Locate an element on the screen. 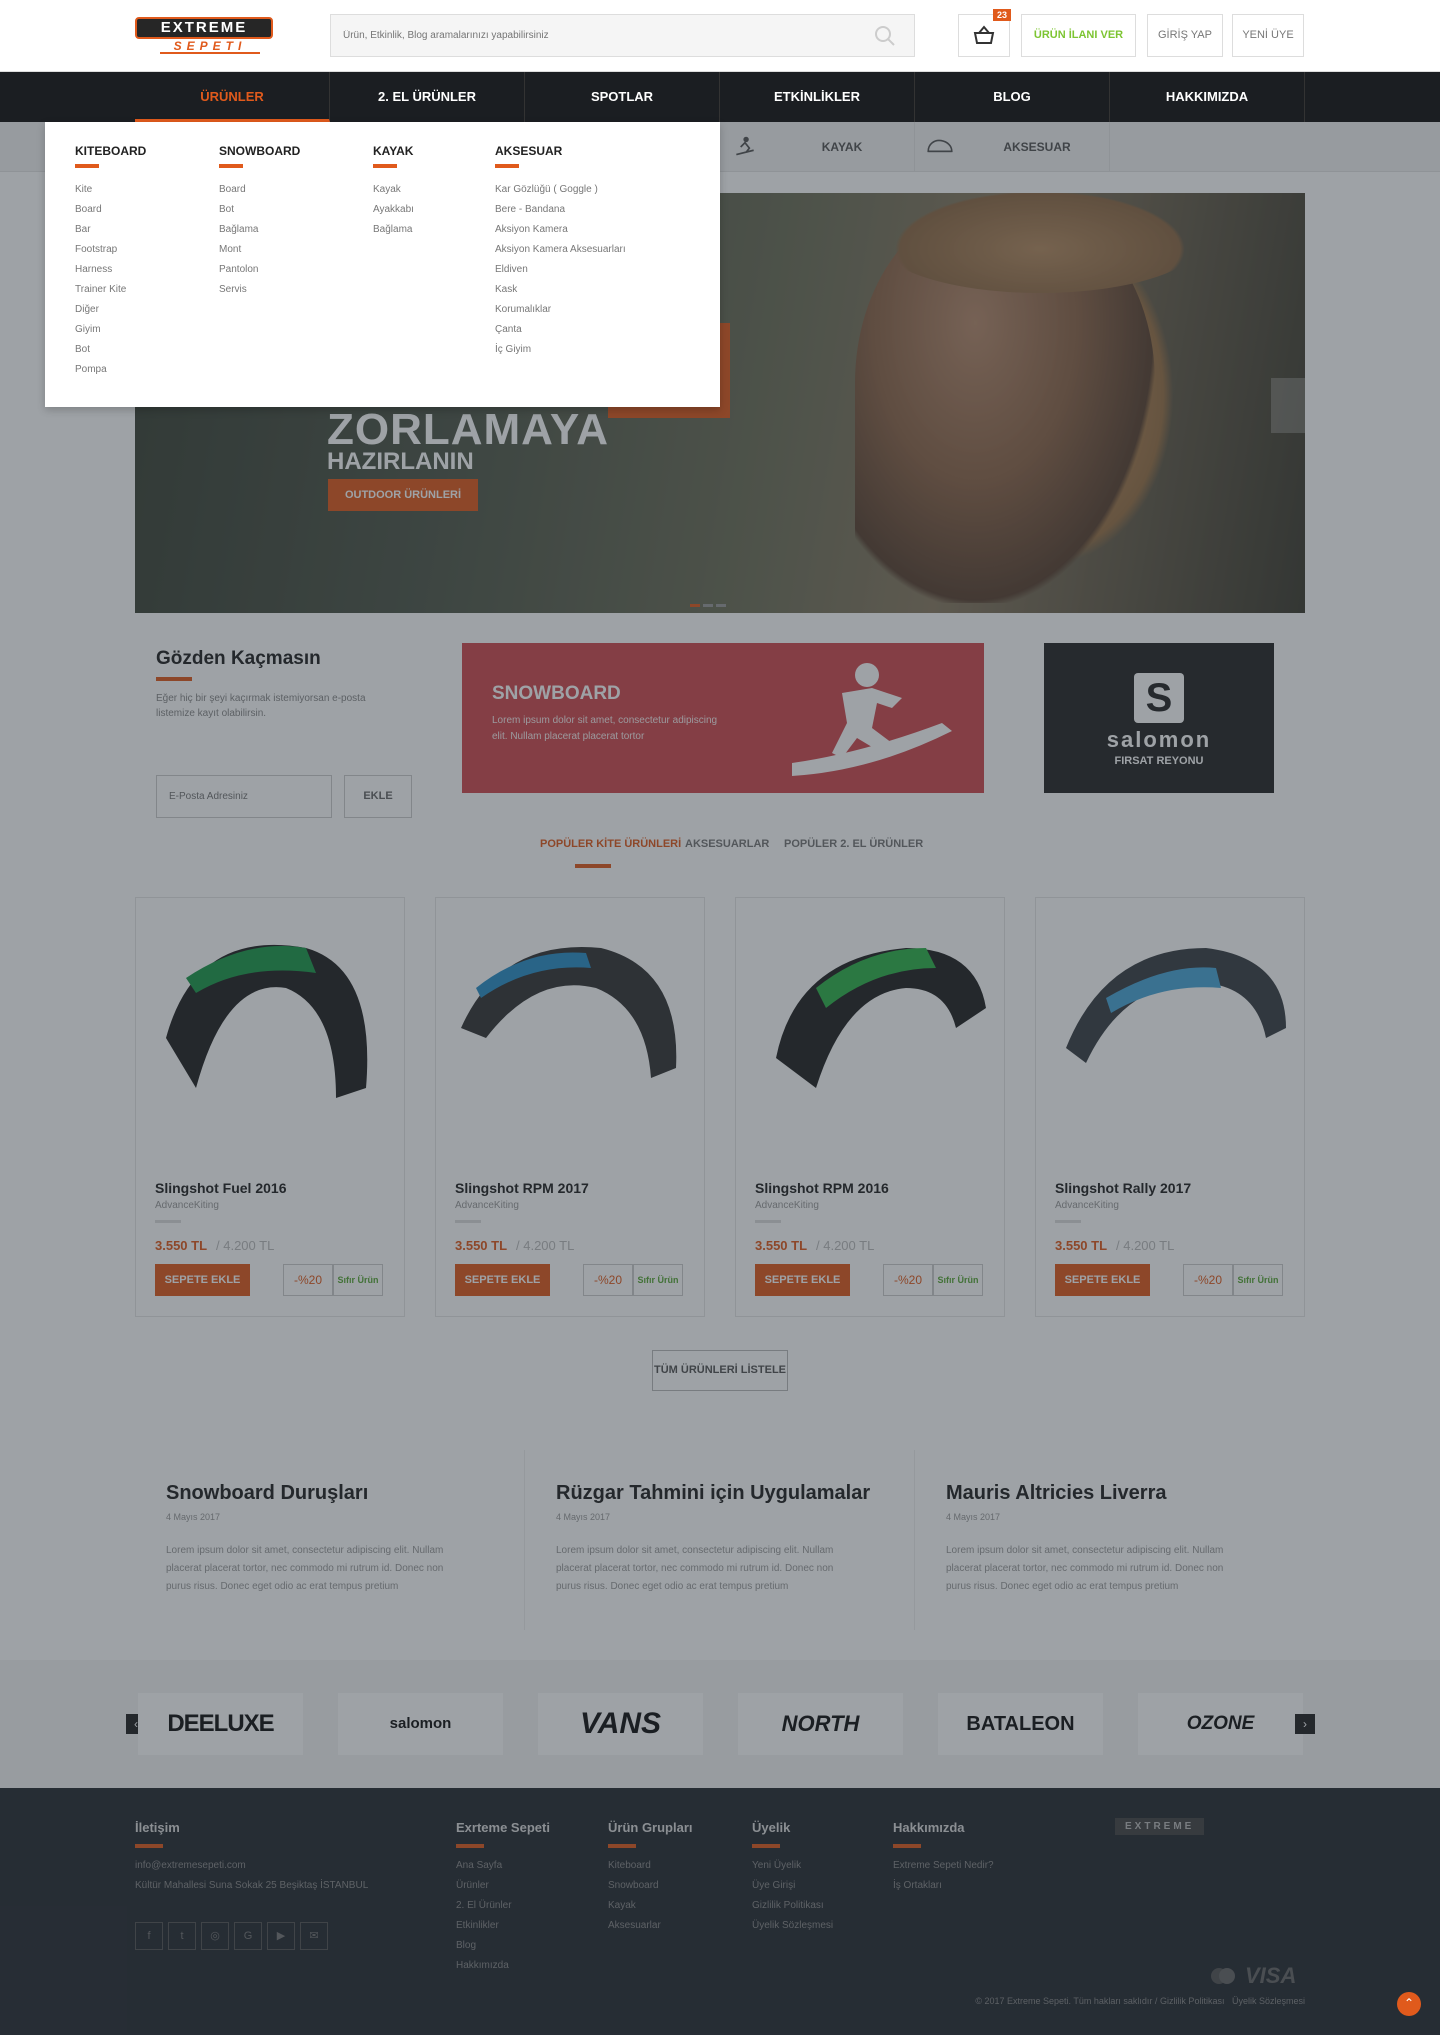 Image resolution: width=1440 pixels, height=2035 pixels. privacy-link: Gizlilik Politikası is located at coordinates (1192, 2001).